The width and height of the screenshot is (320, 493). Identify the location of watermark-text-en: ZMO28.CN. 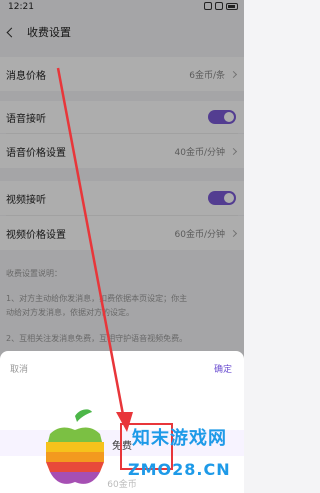
(179, 469).